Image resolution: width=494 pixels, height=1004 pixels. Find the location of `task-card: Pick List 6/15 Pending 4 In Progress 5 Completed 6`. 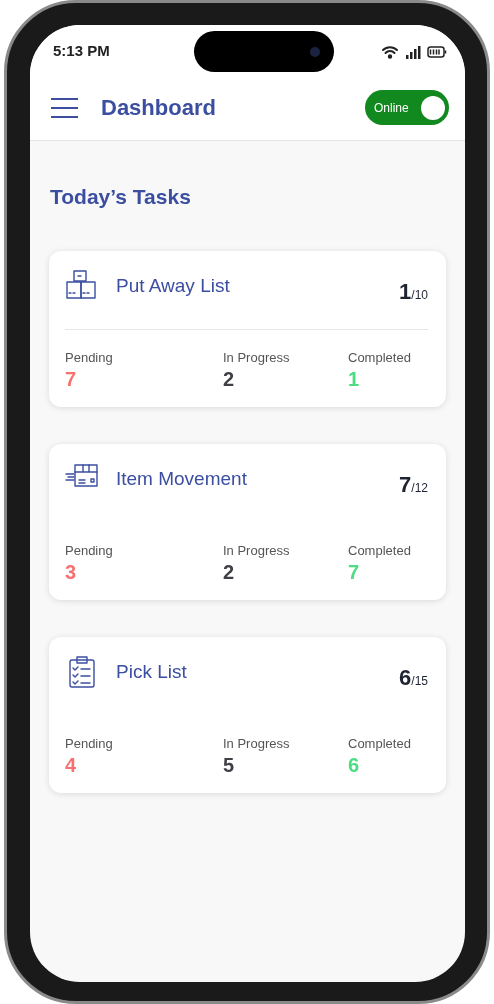

task-card: Pick List 6/15 Pending 4 In Progress 5 Completed 6 is located at coordinates (247, 714).